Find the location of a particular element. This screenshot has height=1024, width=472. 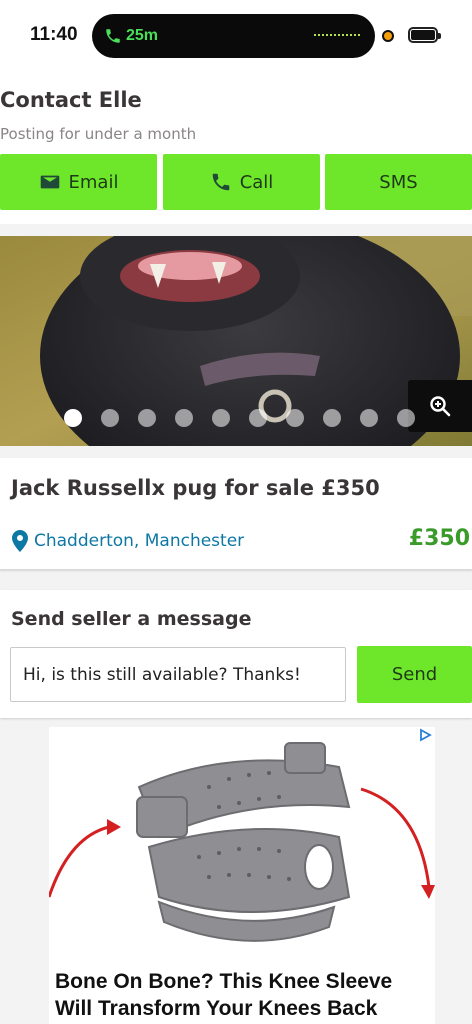

dynamic-island: 25m is located at coordinates (233, 36).